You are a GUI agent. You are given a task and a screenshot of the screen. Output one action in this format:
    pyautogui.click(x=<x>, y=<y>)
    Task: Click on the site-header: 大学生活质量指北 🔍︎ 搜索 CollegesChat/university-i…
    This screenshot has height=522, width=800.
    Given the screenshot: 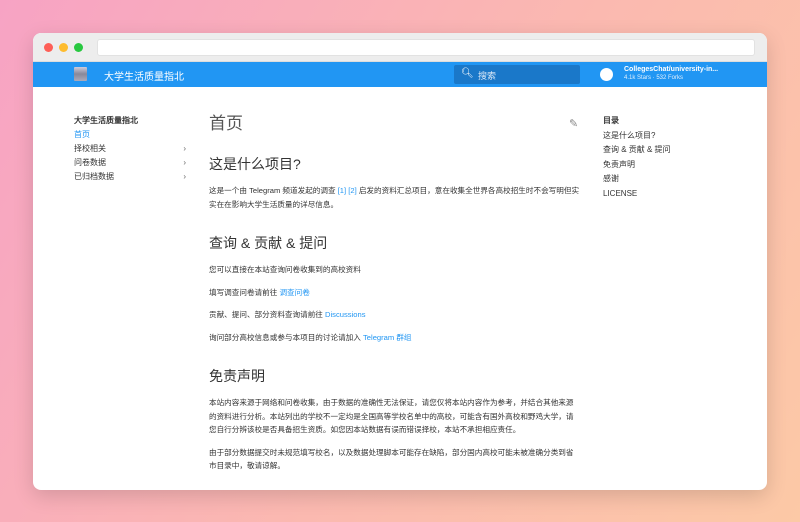 What is the action you would take?
    pyautogui.click(x=400, y=74)
    